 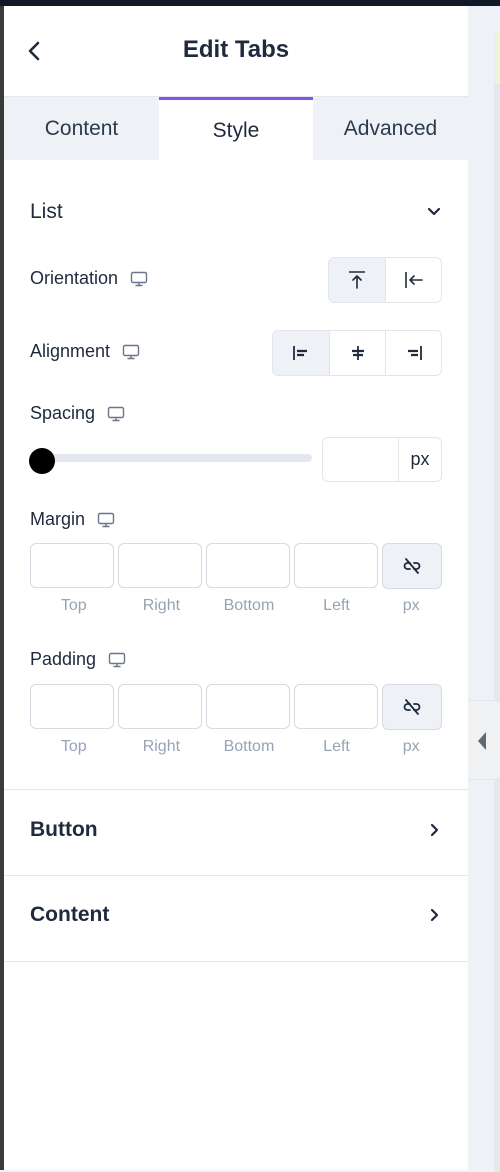 I want to click on padding-right-input, so click(x=160, y=706).